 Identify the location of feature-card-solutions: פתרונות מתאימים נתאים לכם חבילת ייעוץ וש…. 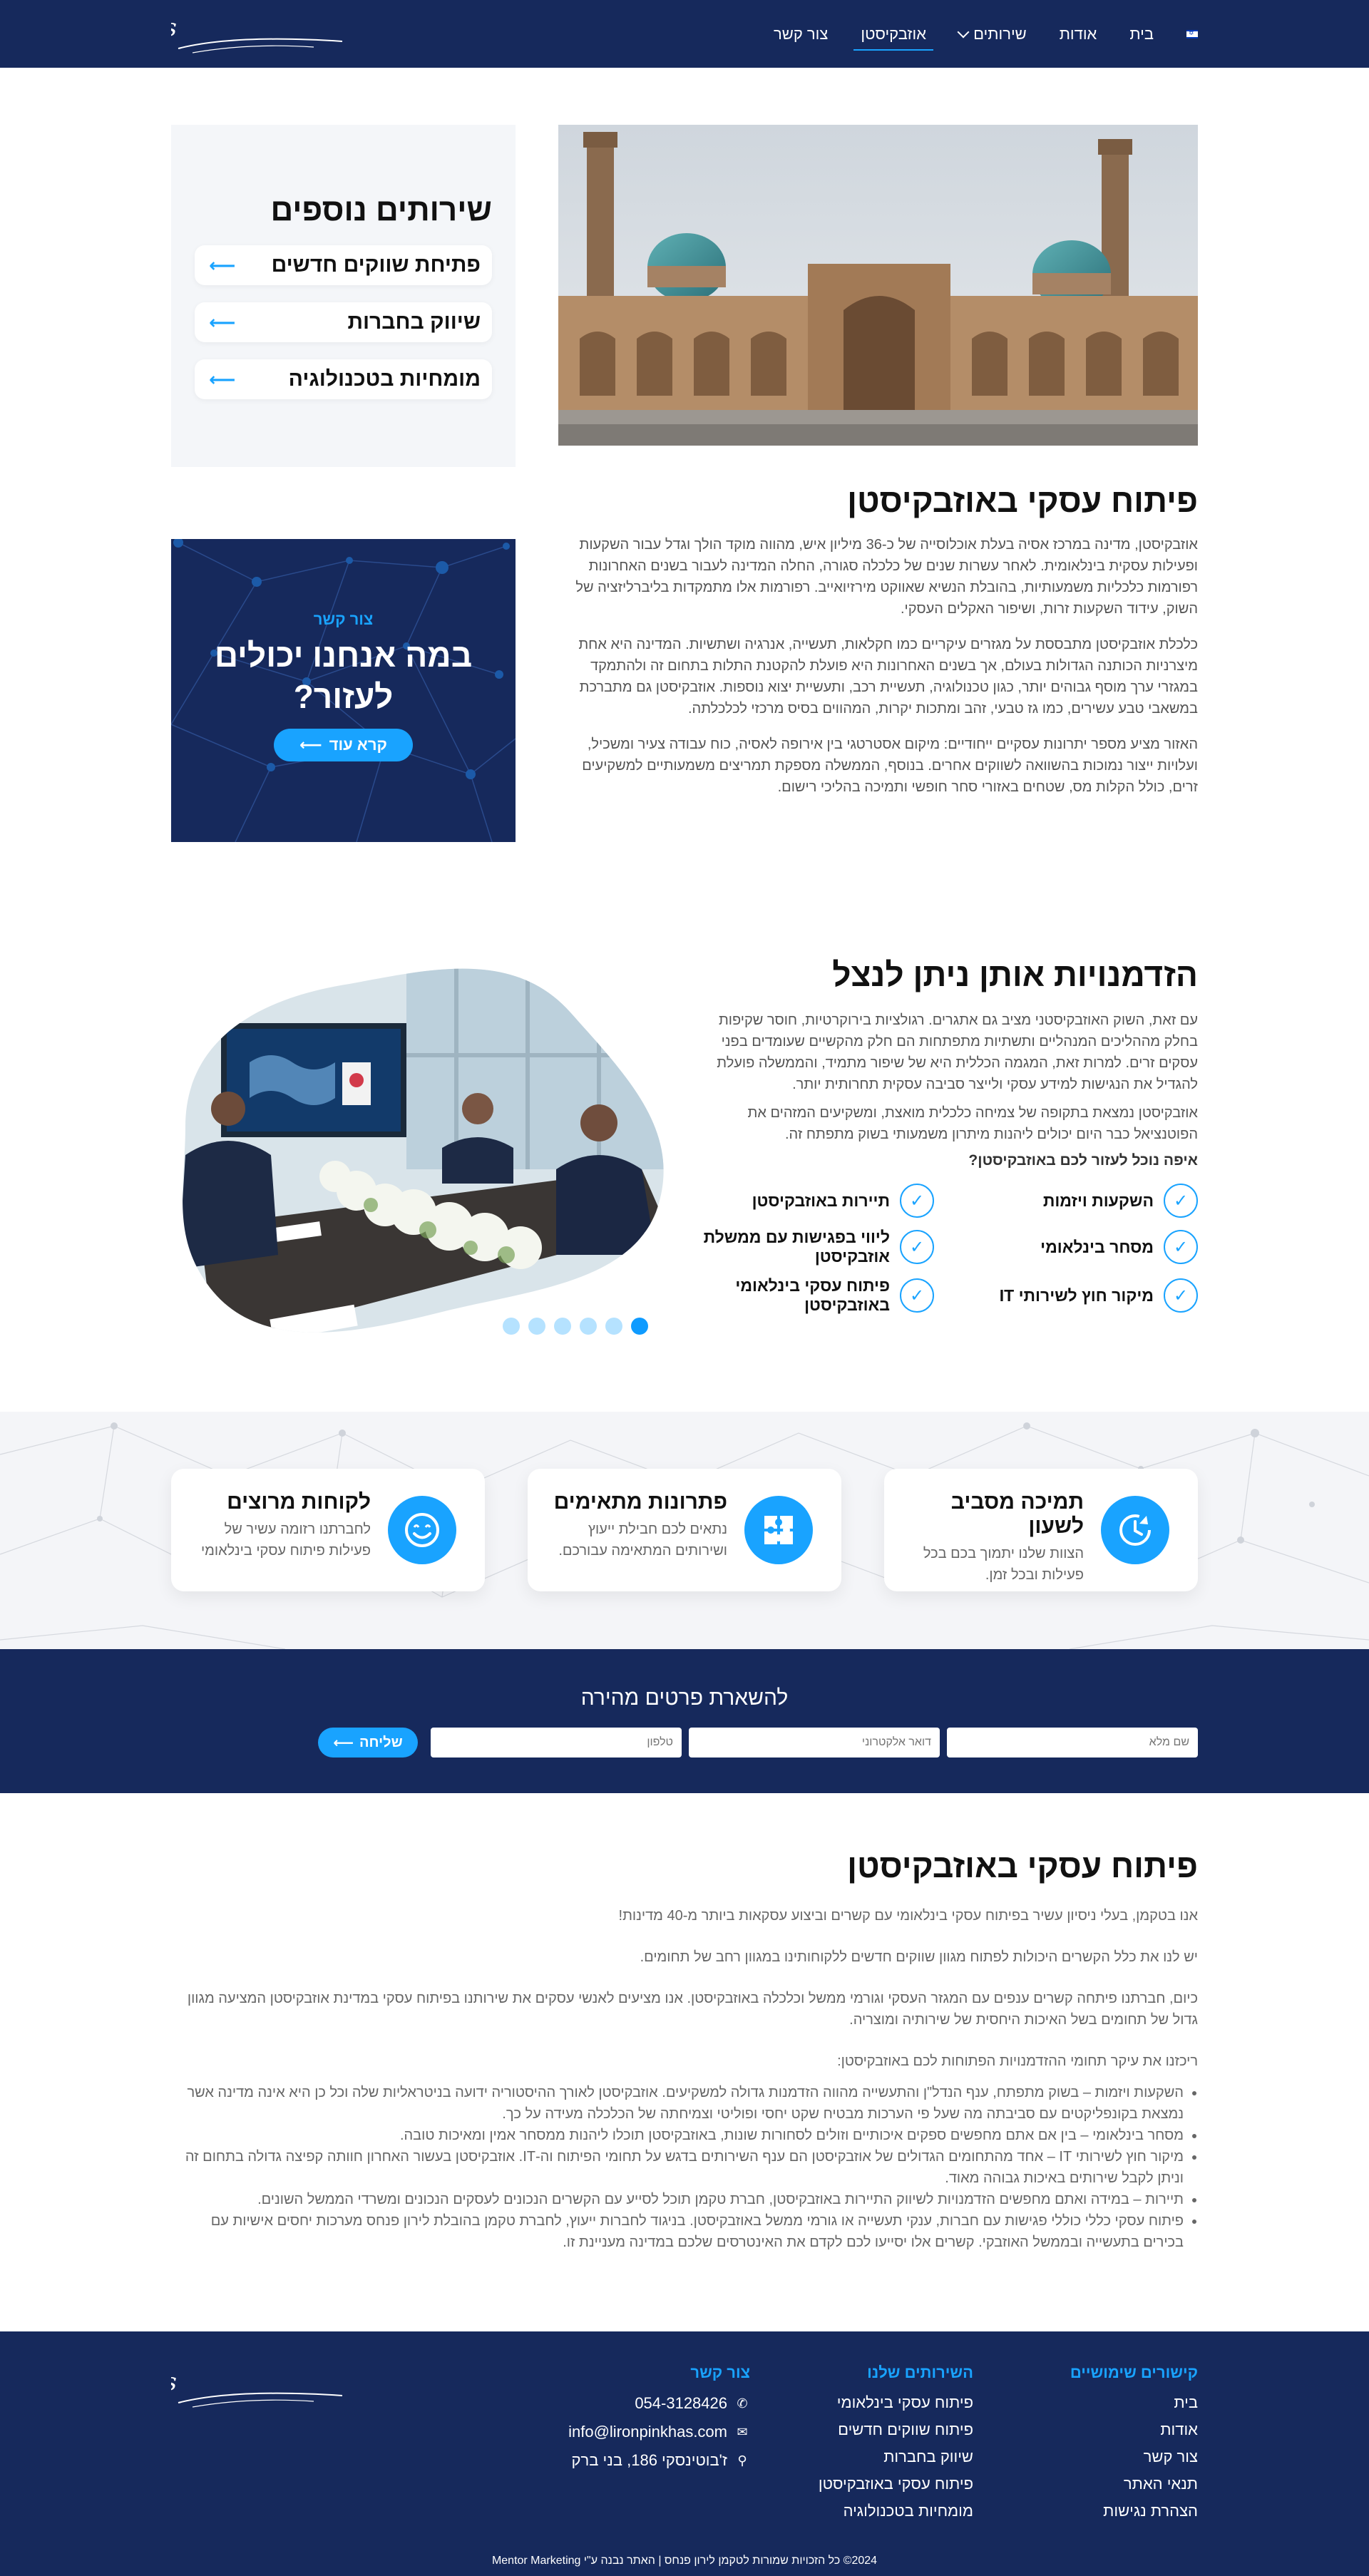
(684, 1530).